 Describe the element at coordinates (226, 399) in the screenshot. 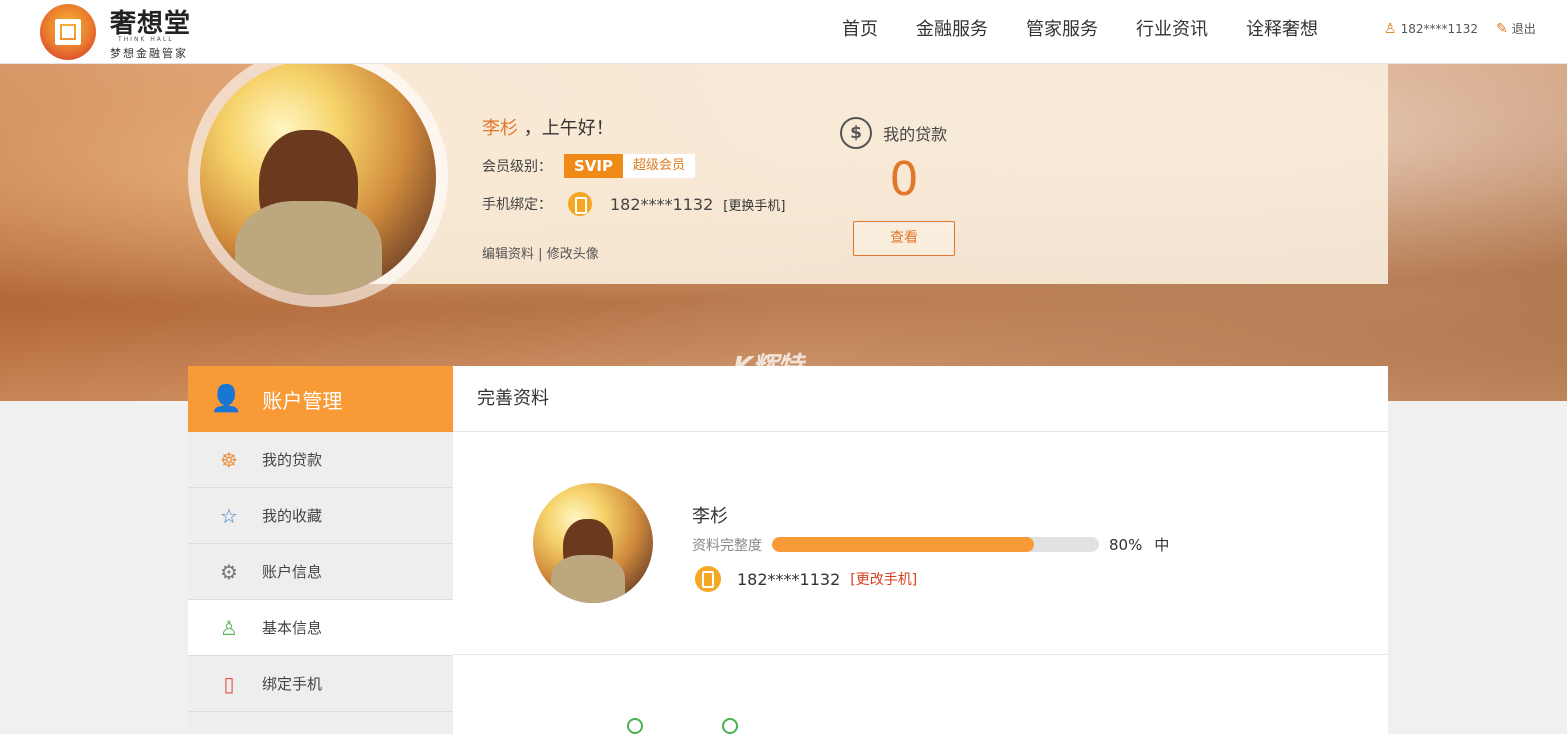

I see `user-gear-icon: 👤` at that location.